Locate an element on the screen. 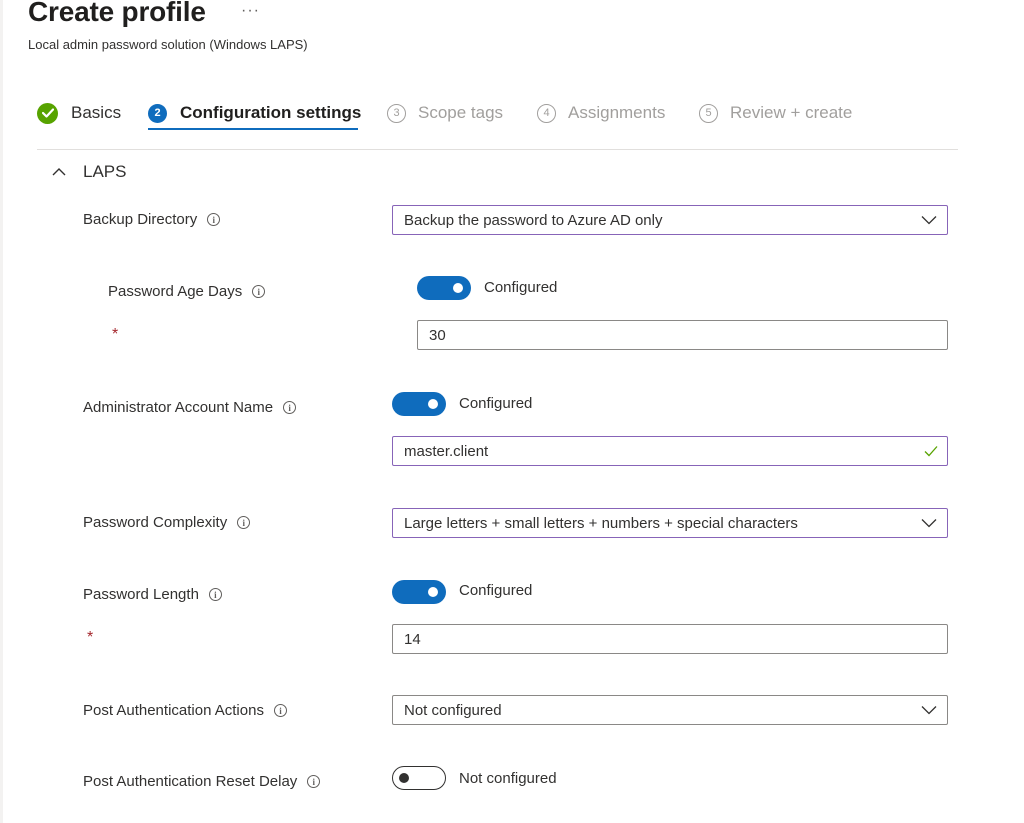 Image resolution: width=1024 pixels, height=823 pixels. password-length-label: Password Length i is located at coordinates (152, 594).